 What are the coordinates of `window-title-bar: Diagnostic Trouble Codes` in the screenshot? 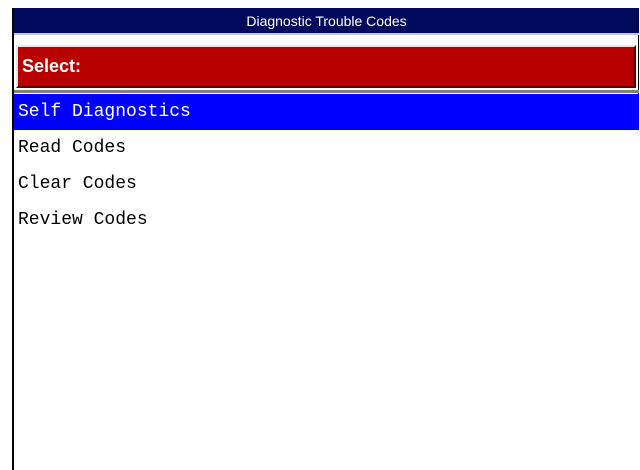 It's located at (326, 21).